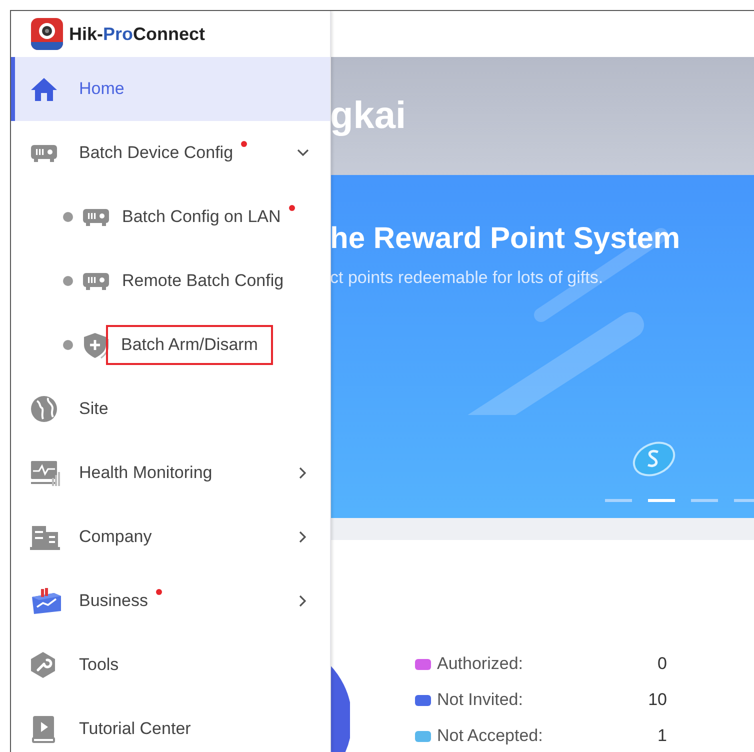  I want to click on submenu-item: Batch Config on LAN, so click(170, 217).